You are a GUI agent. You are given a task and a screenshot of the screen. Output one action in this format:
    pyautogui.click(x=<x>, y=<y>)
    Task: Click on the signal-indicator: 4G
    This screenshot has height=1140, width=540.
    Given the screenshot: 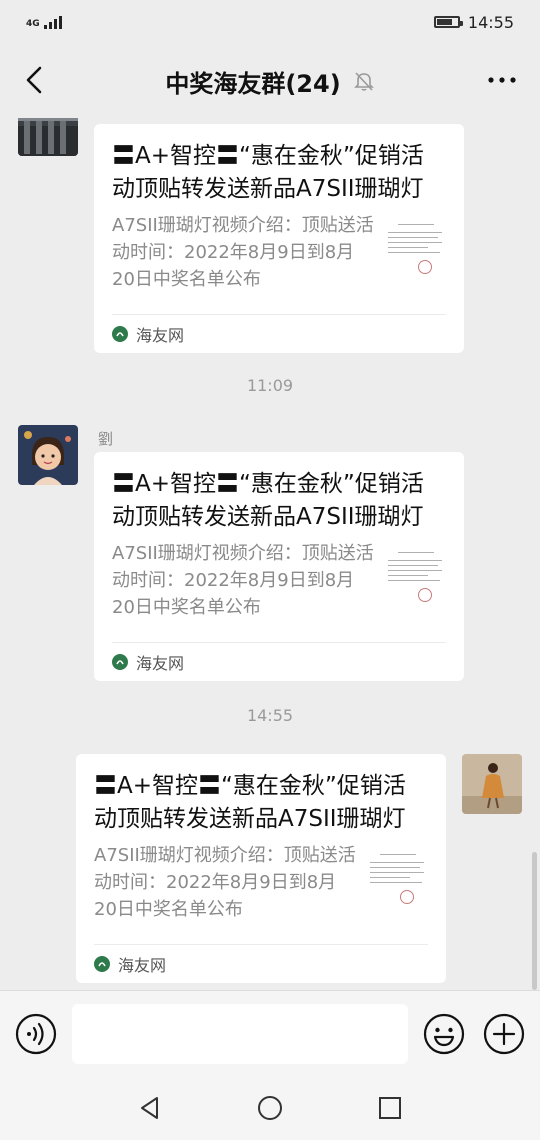 What is the action you would take?
    pyautogui.click(x=44, y=22)
    